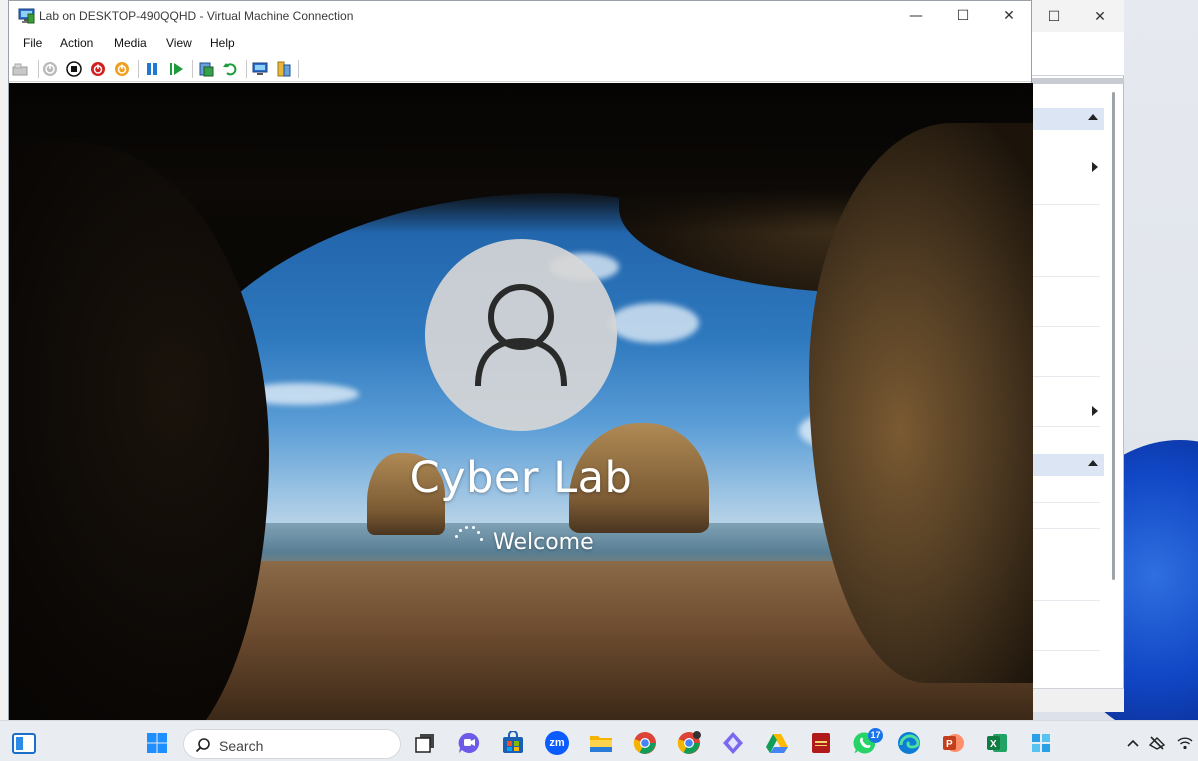 The height and width of the screenshot is (761, 1198). Describe the element at coordinates (777, 743) in the screenshot. I see `google-drive-icon` at that location.